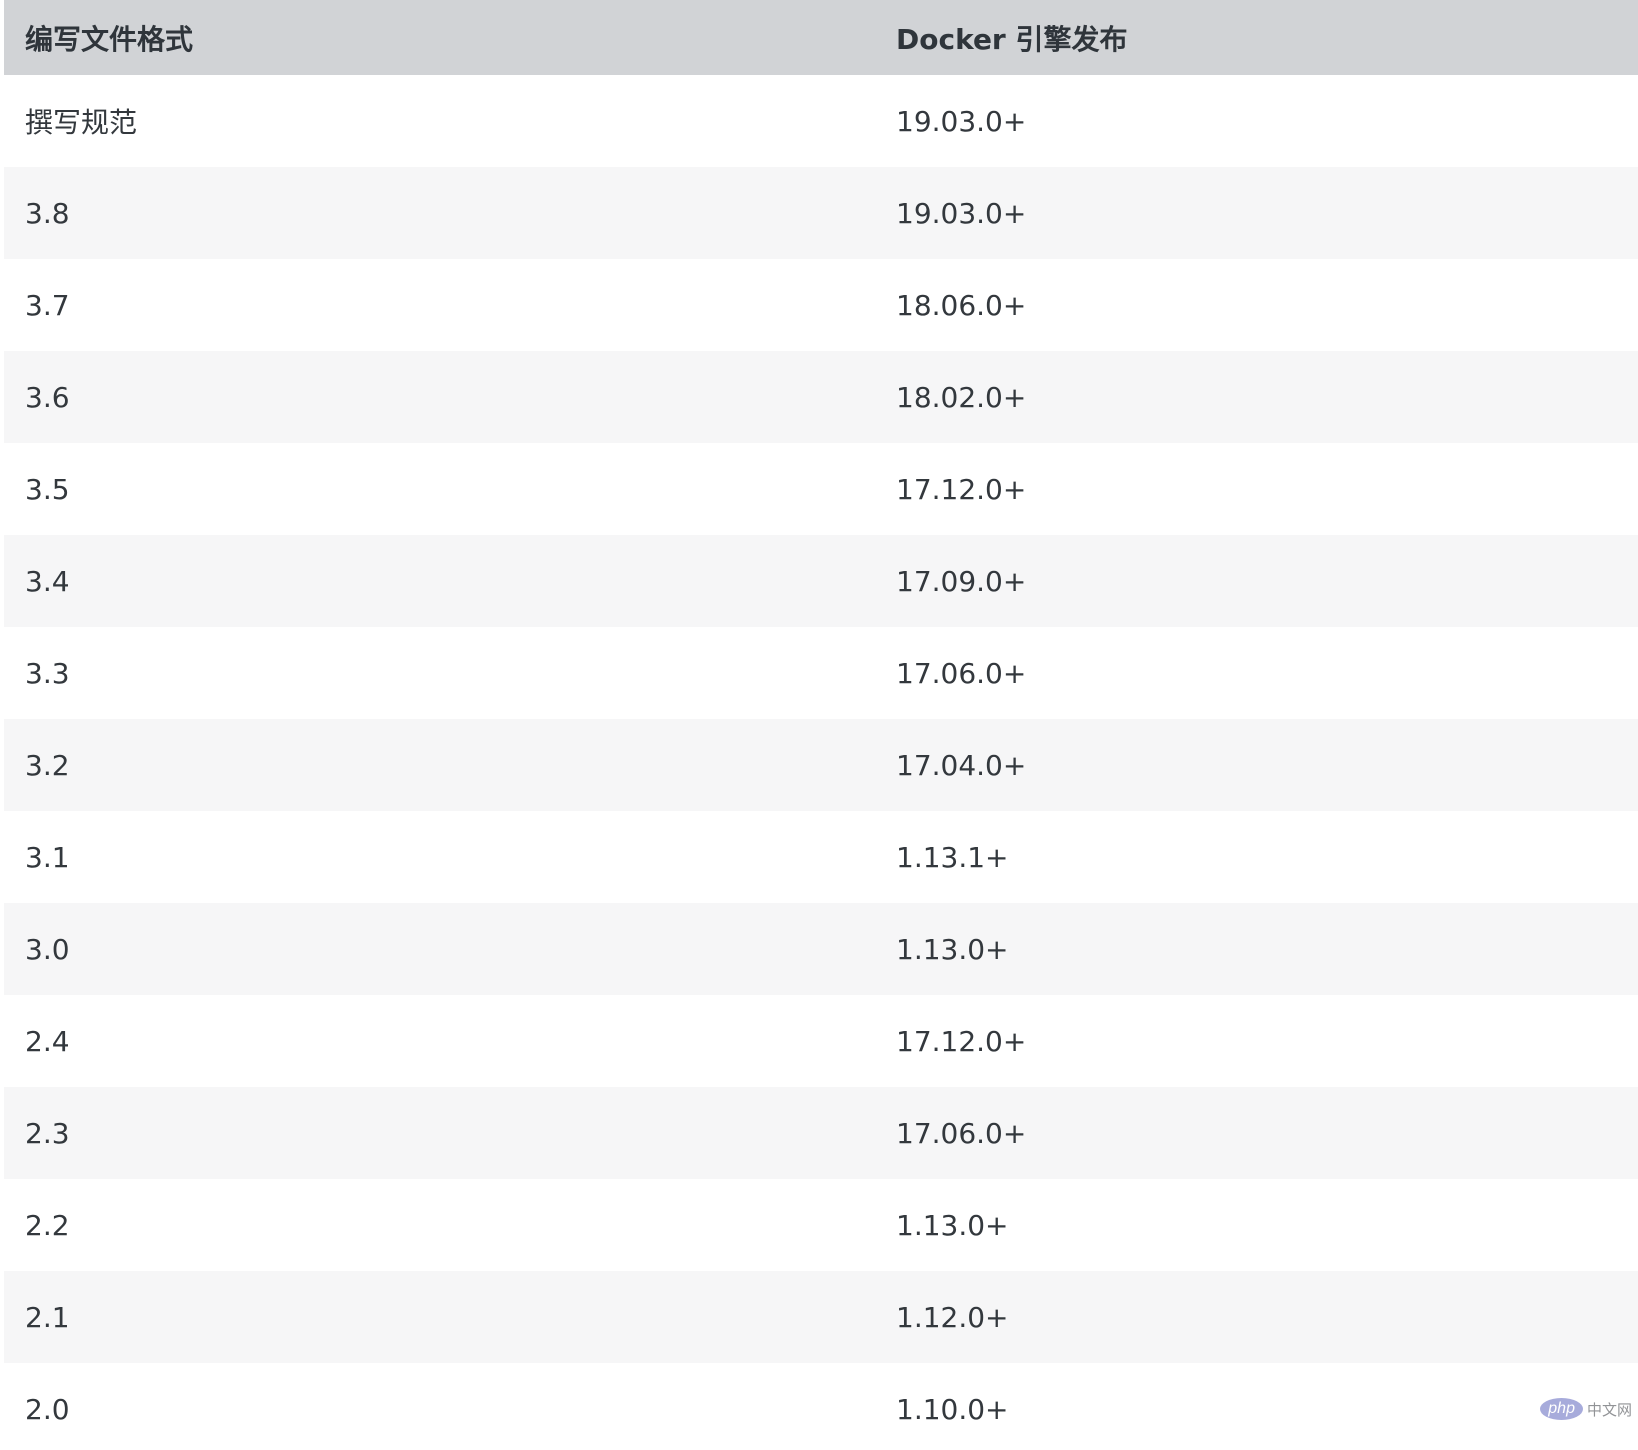  I want to click on compose-version-cell: 2.0, so click(47, 1409).